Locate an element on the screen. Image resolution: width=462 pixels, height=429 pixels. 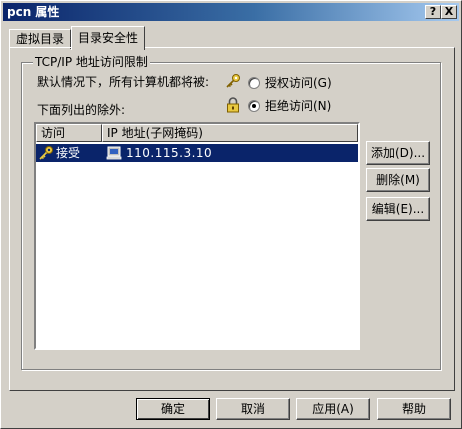
grant-access-radio is located at coordinates (254, 83).